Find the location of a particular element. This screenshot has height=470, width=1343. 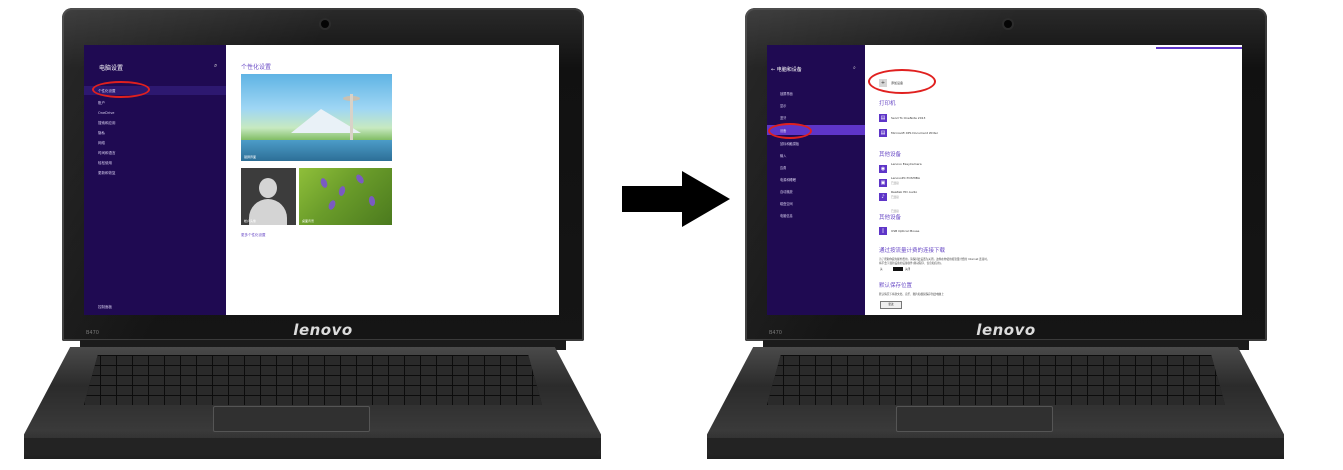

sidebar-item-time-language: 时间和语言 is located at coordinates (107, 153).